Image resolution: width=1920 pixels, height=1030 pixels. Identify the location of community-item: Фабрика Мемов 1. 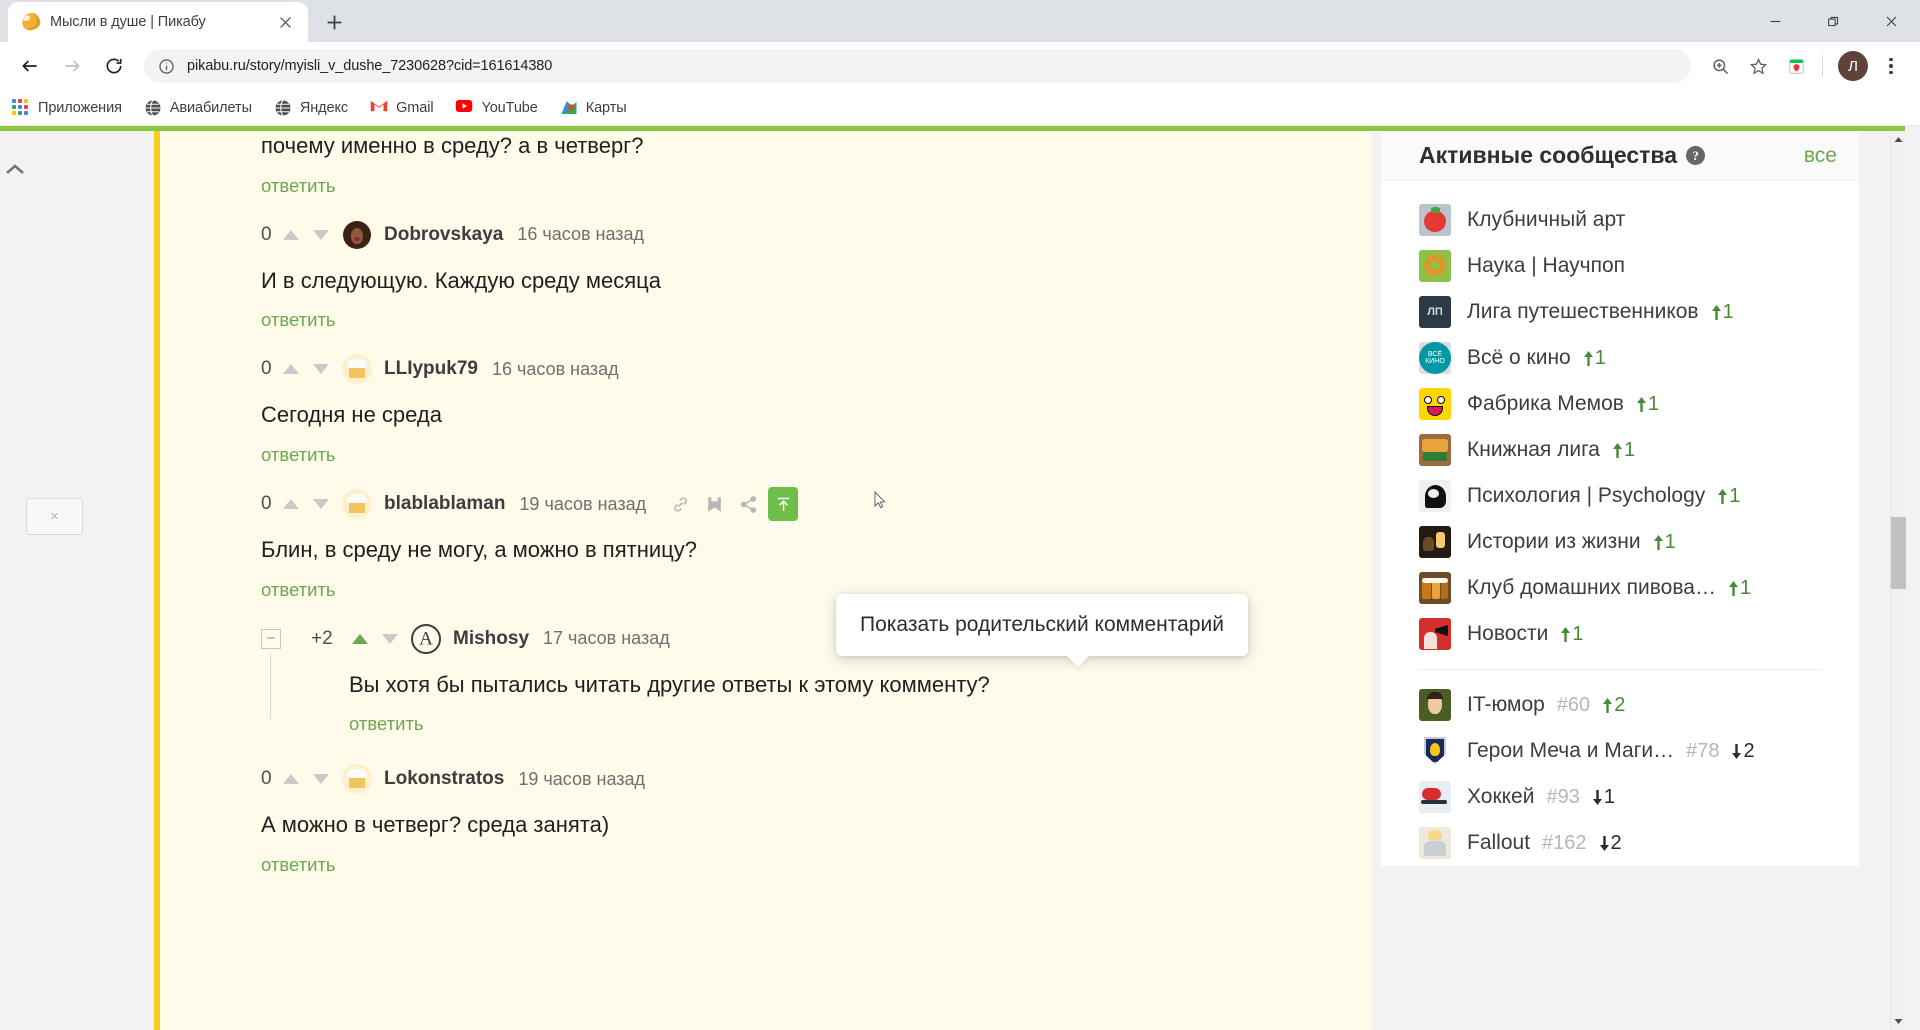
(1620, 404).